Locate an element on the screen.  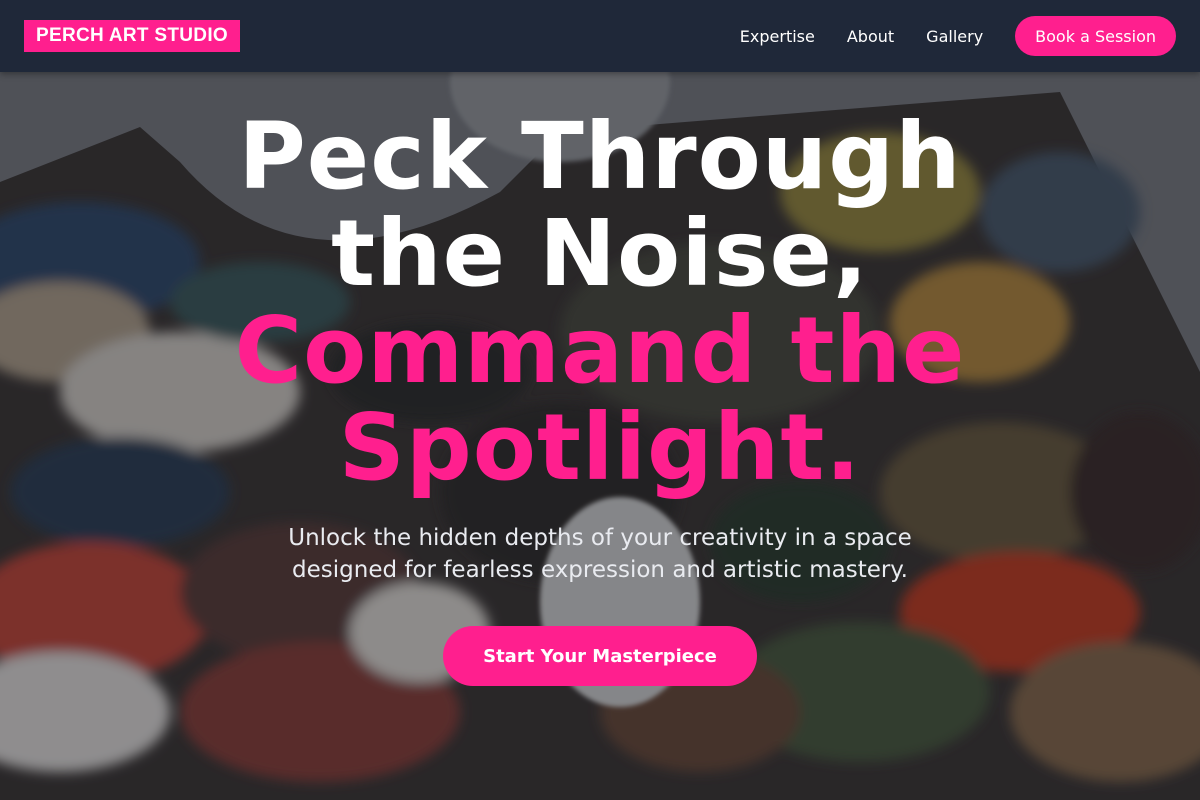
nav-link-expertise: Expertise is located at coordinates (777, 36).